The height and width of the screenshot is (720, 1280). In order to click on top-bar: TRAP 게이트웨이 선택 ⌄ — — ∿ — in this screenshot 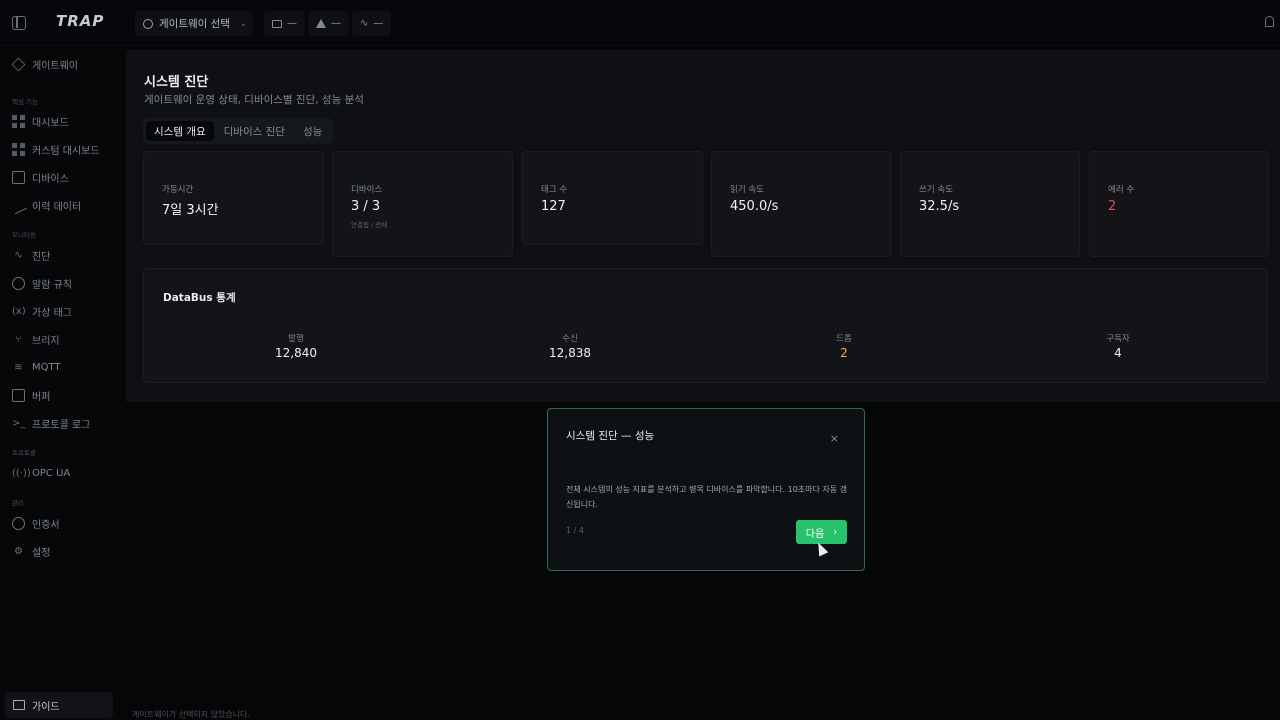, I will do `click(640, 23)`.